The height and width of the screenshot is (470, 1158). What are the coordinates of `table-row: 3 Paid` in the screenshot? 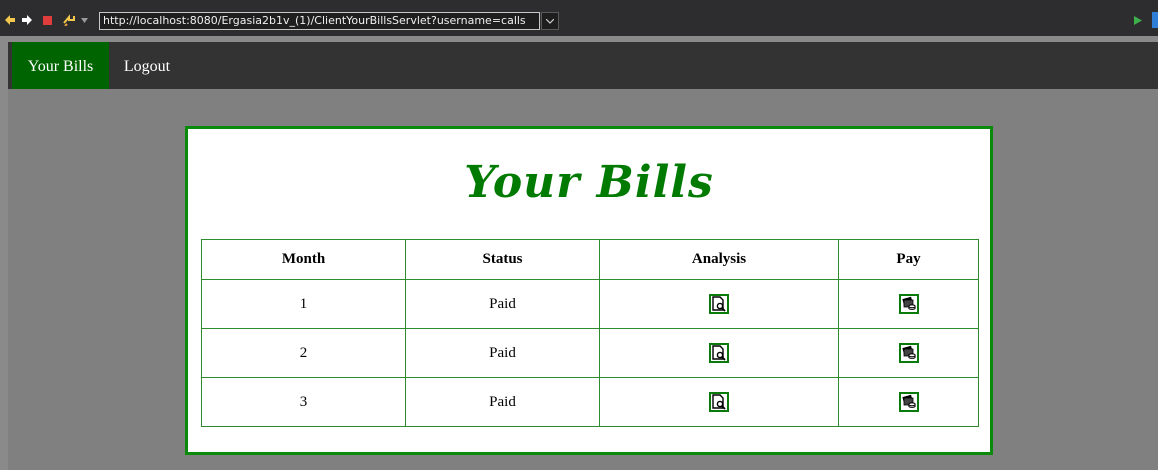 It's located at (590, 402).